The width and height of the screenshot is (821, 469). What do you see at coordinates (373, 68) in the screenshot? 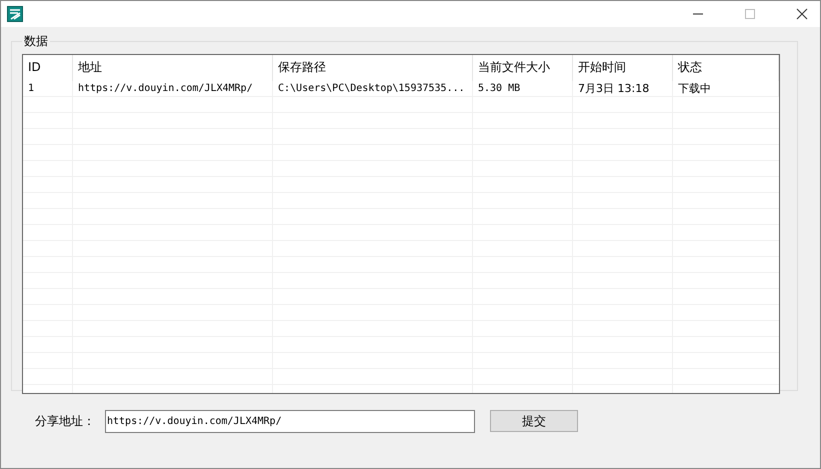
I see `column-header: 保存路径` at bounding box center [373, 68].